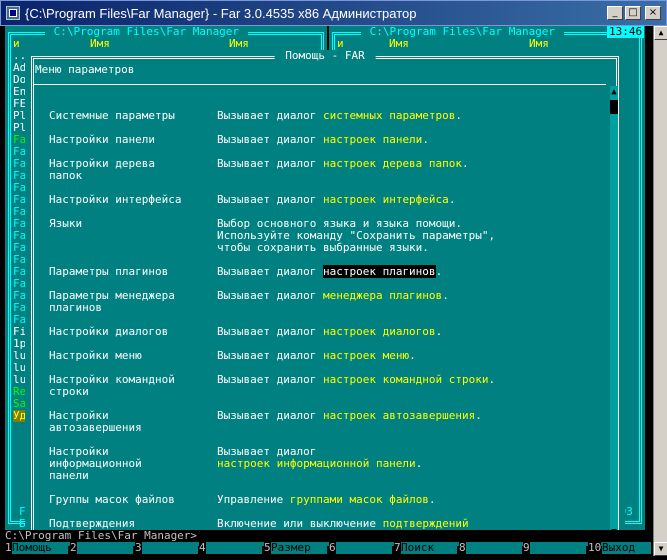  What do you see at coordinates (95, 463) in the screenshot?
I see `help-row-label: Настройки информационной панели` at bounding box center [95, 463].